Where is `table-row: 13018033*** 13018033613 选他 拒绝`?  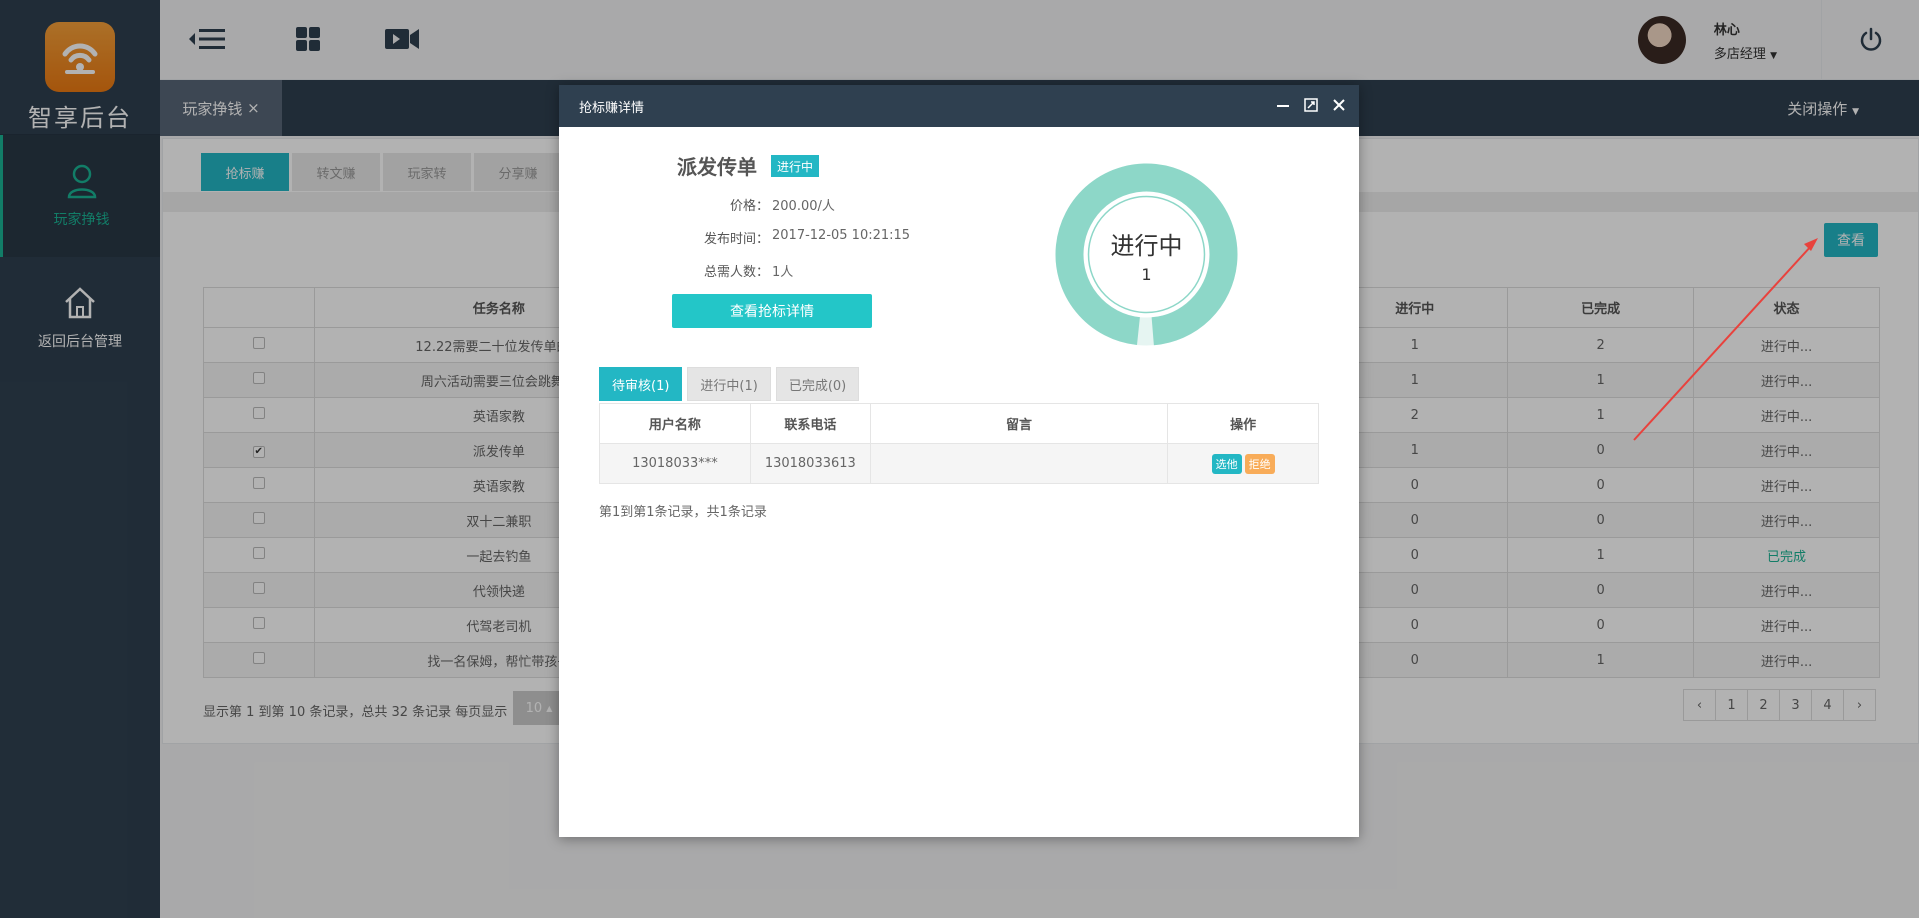 table-row: 13018033*** 13018033613 选他 拒绝 is located at coordinates (959, 463).